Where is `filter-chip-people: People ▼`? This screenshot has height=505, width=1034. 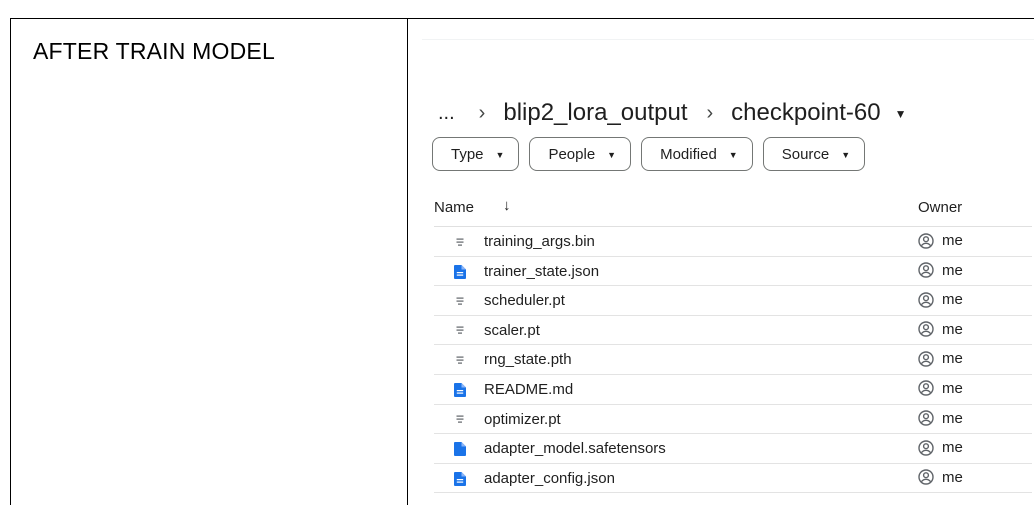
filter-chip-people: People ▼ is located at coordinates (580, 154).